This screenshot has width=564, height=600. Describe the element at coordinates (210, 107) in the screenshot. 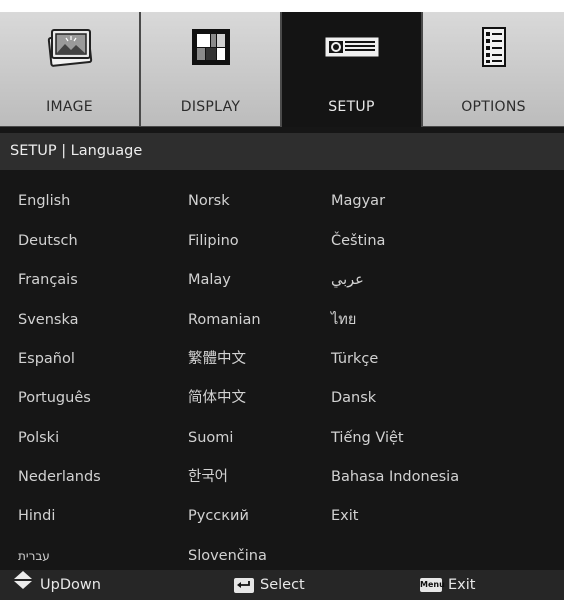

I see `tab-display-label: DISPLAY` at that location.